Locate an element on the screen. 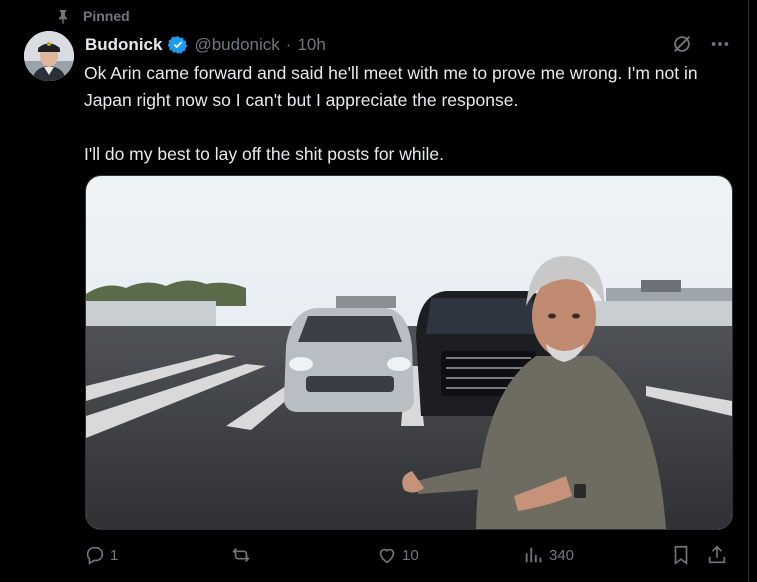 This screenshot has height=582, width=757. views-button: 340 is located at coordinates (548, 555).